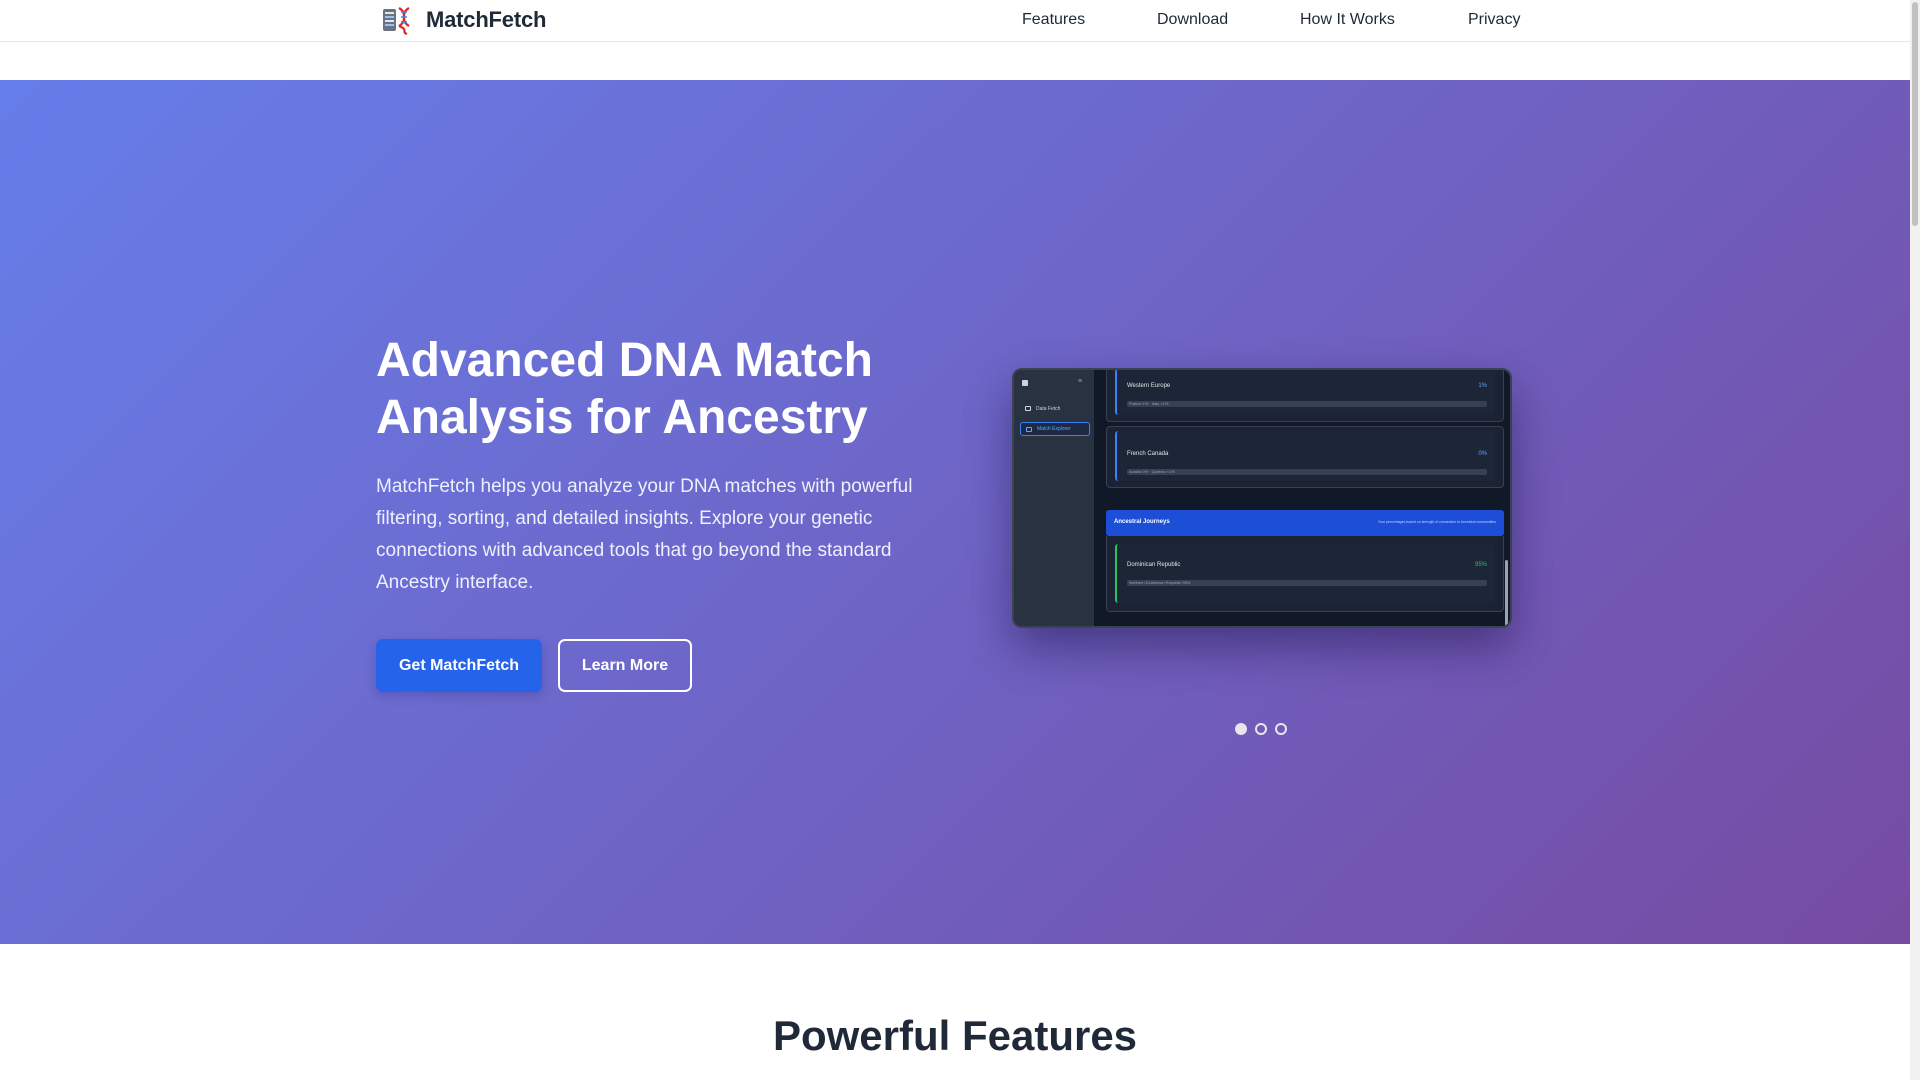  What do you see at coordinates (955, 1035) in the screenshot?
I see `features-heading: Powerful Features` at bounding box center [955, 1035].